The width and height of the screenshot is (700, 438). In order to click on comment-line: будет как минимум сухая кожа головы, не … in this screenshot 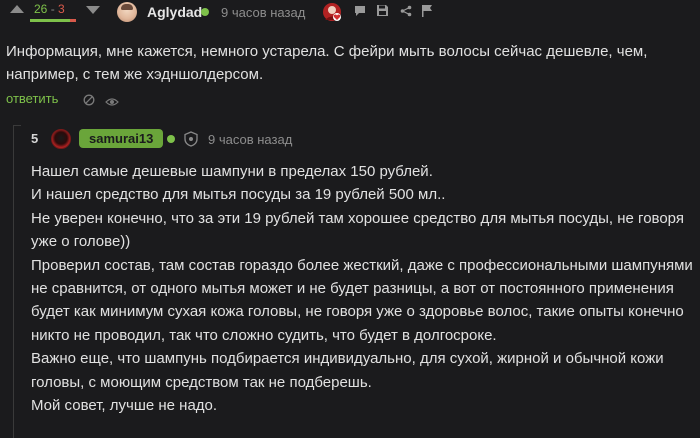, I will do `click(357, 312)`.